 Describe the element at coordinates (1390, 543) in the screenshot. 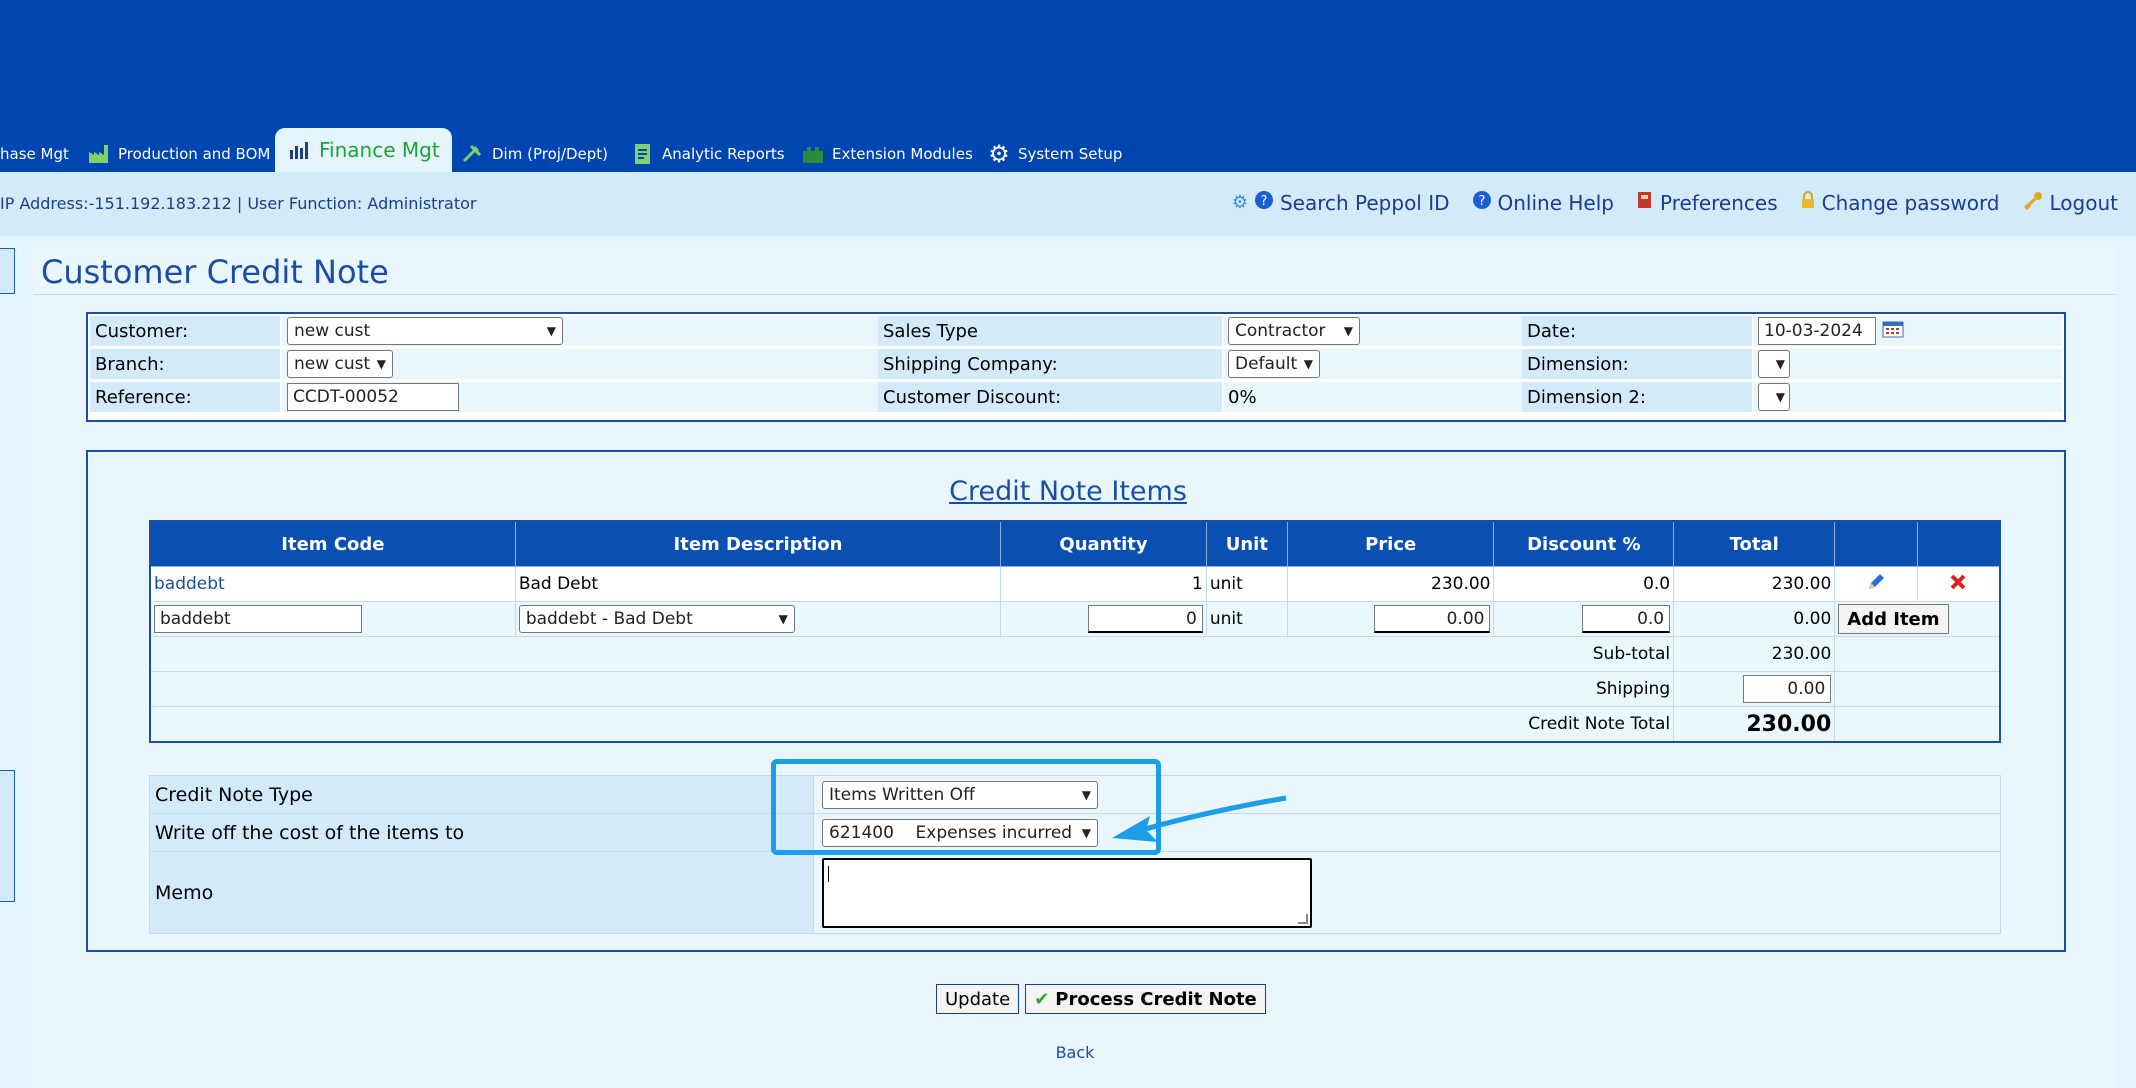

I see `col-price: Price` at that location.